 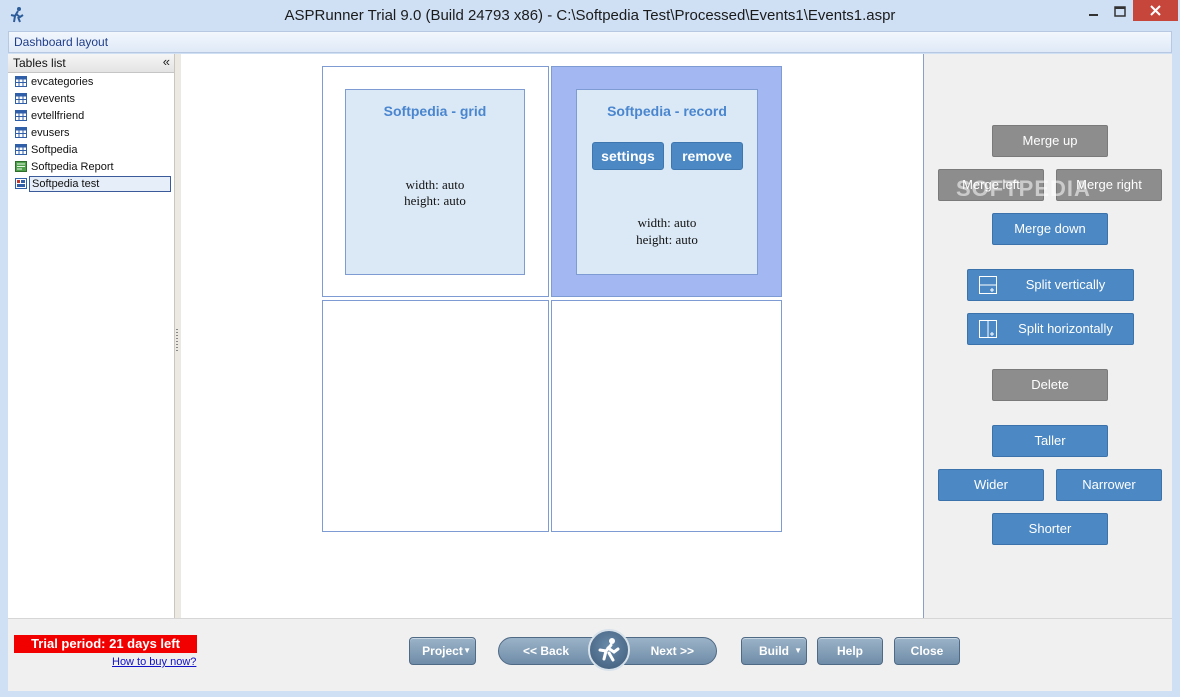 What do you see at coordinates (1109, 485) in the screenshot?
I see `narrower-button: Narrower` at bounding box center [1109, 485].